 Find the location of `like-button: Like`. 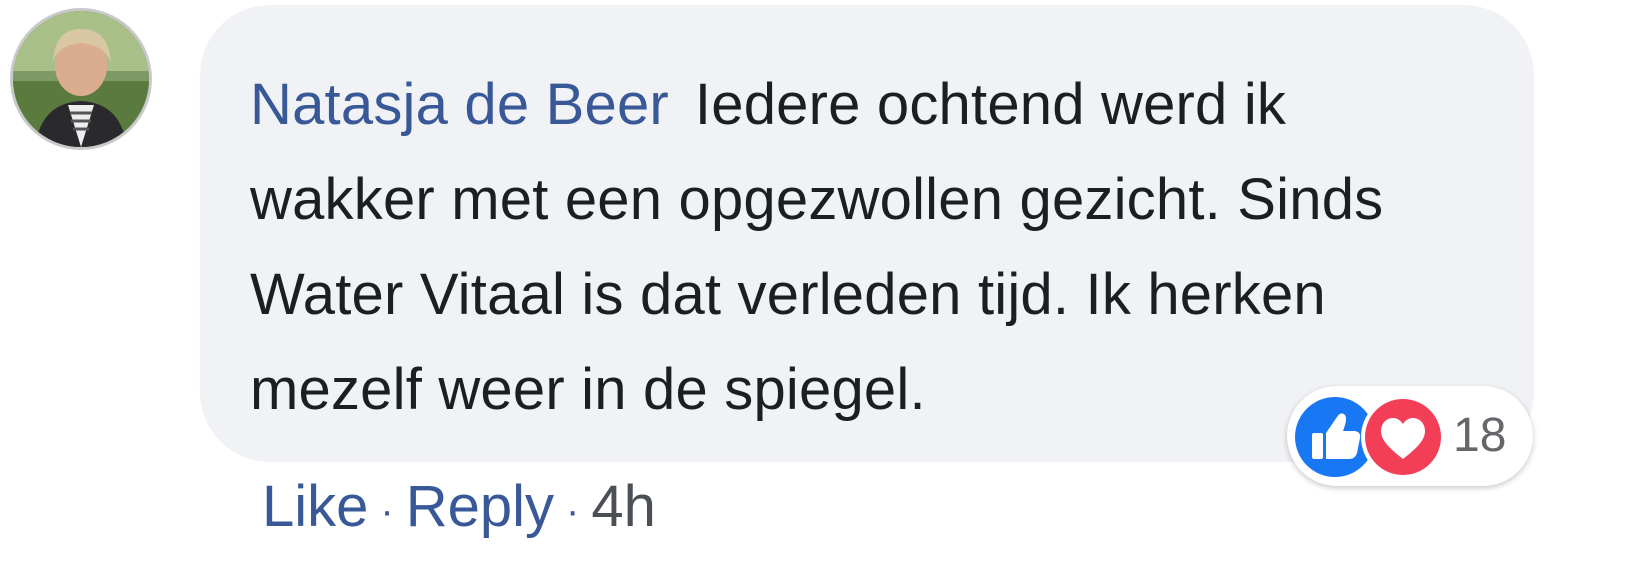

like-button: Like is located at coordinates (315, 506).